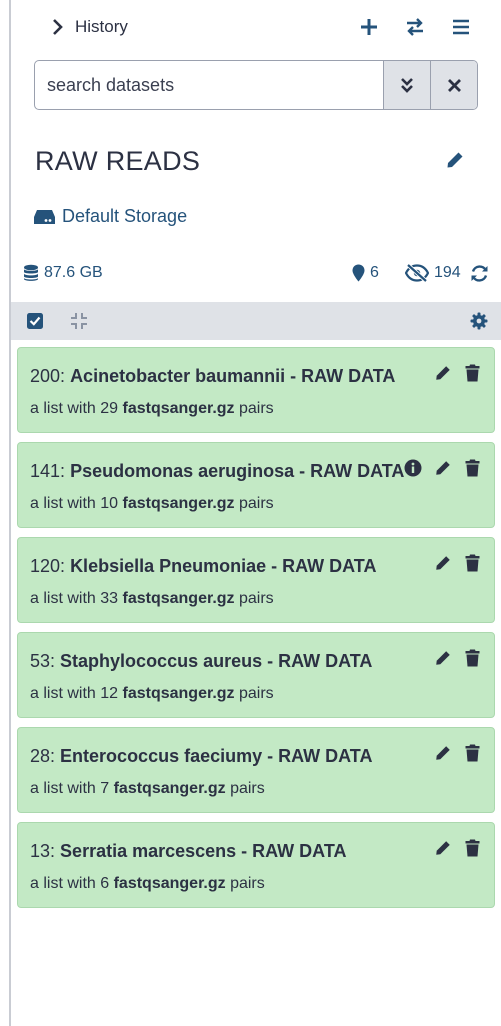 Image resolution: width=501 pixels, height=1026 pixels. What do you see at coordinates (70, 788) in the screenshot?
I see `collection-size: a list with 7` at bounding box center [70, 788].